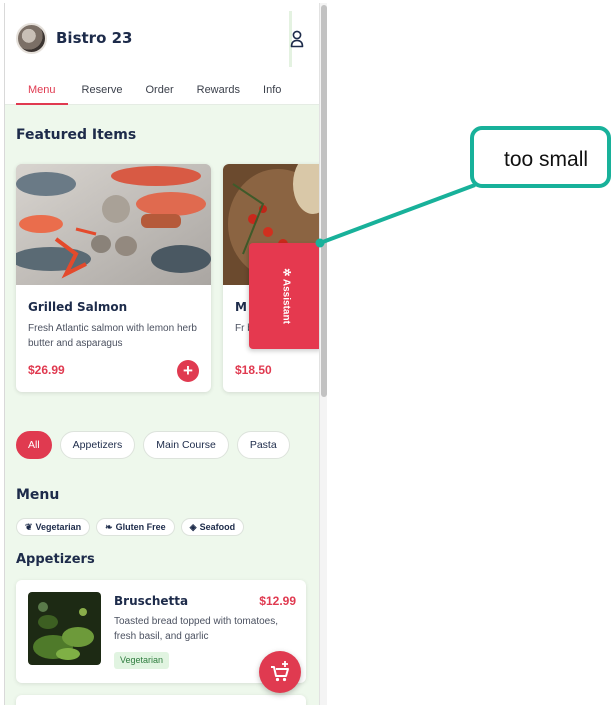  What do you see at coordinates (161, 700) in the screenshot?
I see `menu-item-next` at bounding box center [161, 700].